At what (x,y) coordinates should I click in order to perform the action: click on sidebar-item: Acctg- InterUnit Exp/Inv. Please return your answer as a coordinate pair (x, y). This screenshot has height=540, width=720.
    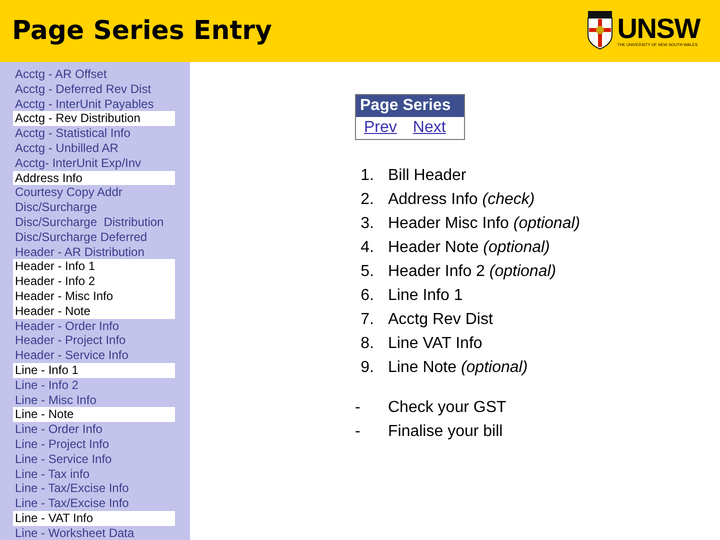
    Looking at the image, I should click on (94, 163).